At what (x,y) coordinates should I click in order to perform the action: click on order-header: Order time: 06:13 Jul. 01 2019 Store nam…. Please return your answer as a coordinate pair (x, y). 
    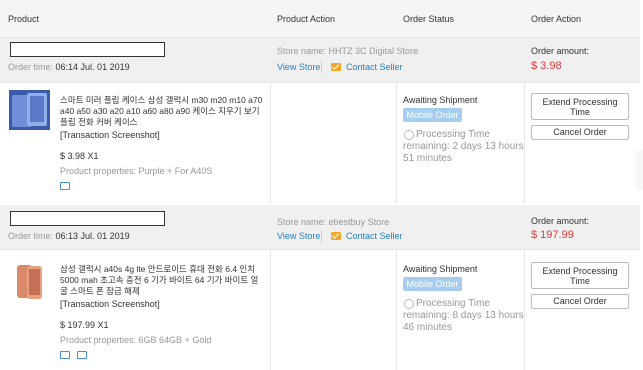
    Looking at the image, I should click on (320, 227).